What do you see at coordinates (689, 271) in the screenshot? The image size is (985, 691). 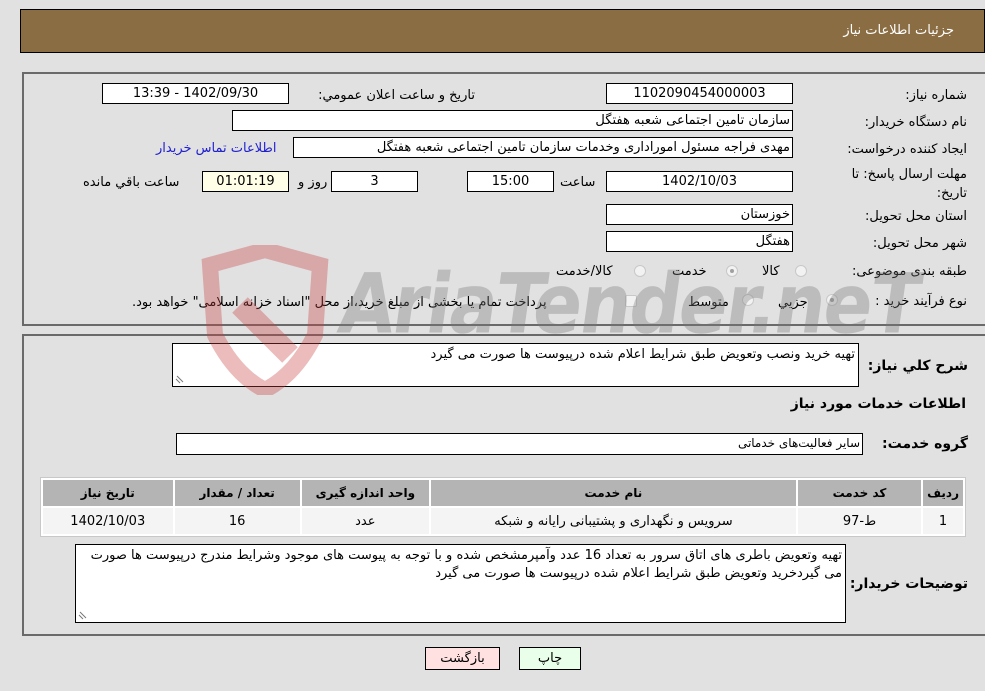 I see `category-service-label: خدمت` at bounding box center [689, 271].